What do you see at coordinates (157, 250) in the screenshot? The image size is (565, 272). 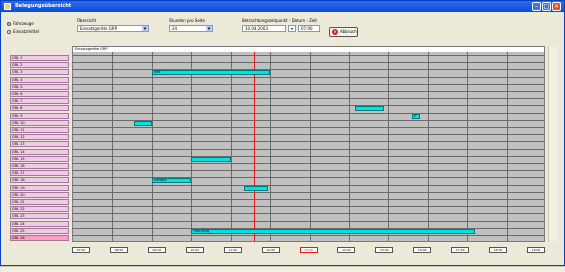 I see `time-tick-text: 09:00` at bounding box center [157, 250].